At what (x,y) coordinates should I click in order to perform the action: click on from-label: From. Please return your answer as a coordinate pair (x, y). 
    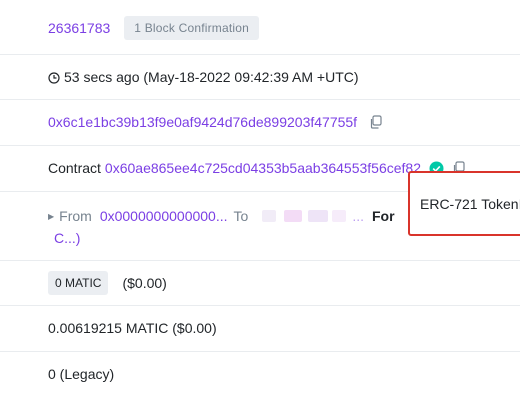
    Looking at the image, I should click on (75, 216).